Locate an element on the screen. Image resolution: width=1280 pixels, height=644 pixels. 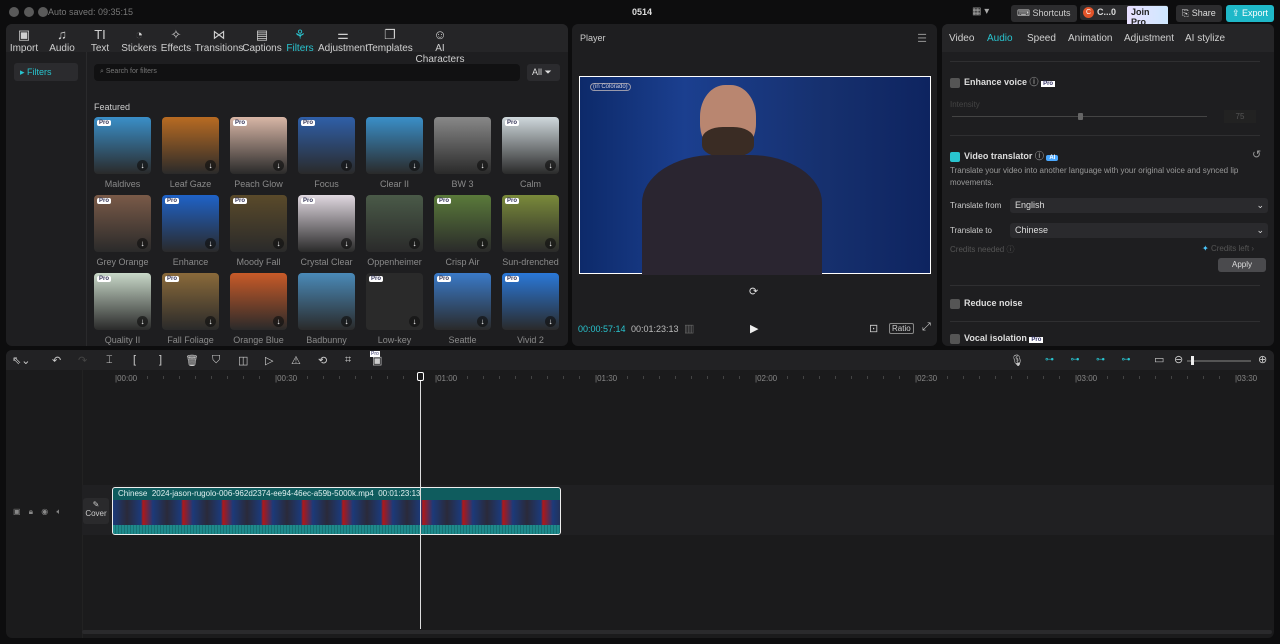
filter-item: Pro ↓ Fall Foliage is located at coordinates (190, 309).